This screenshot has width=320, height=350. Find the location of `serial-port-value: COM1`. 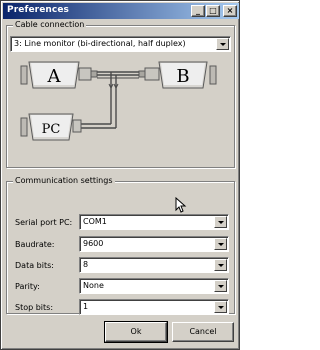

serial-port-value: COM1 is located at coordinates (95, 221).